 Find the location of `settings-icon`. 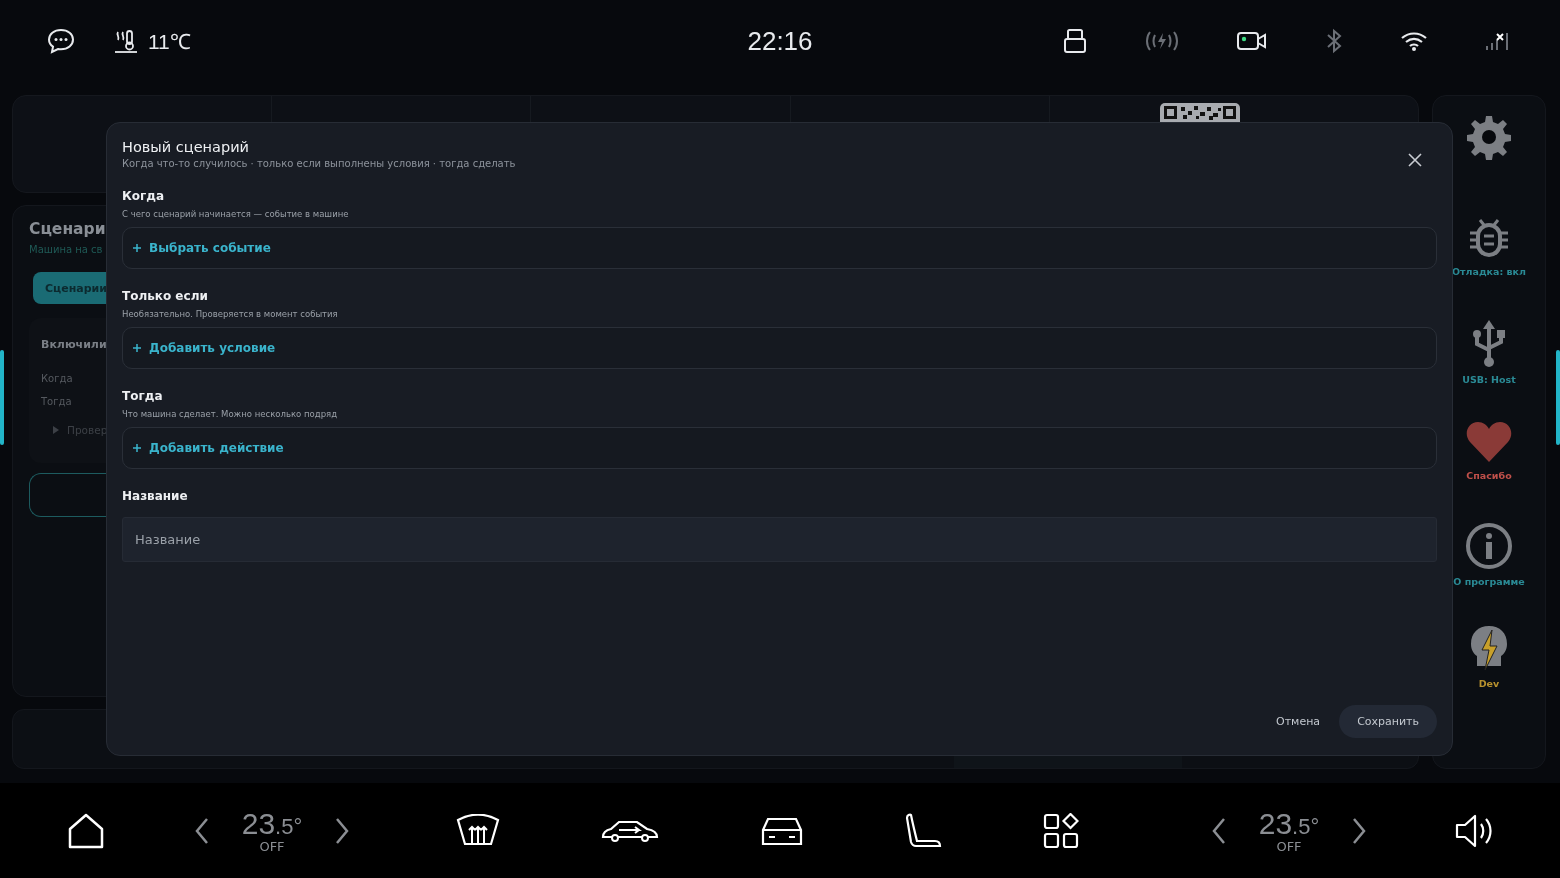

settings-icon is located at coordinates (1489, 137).